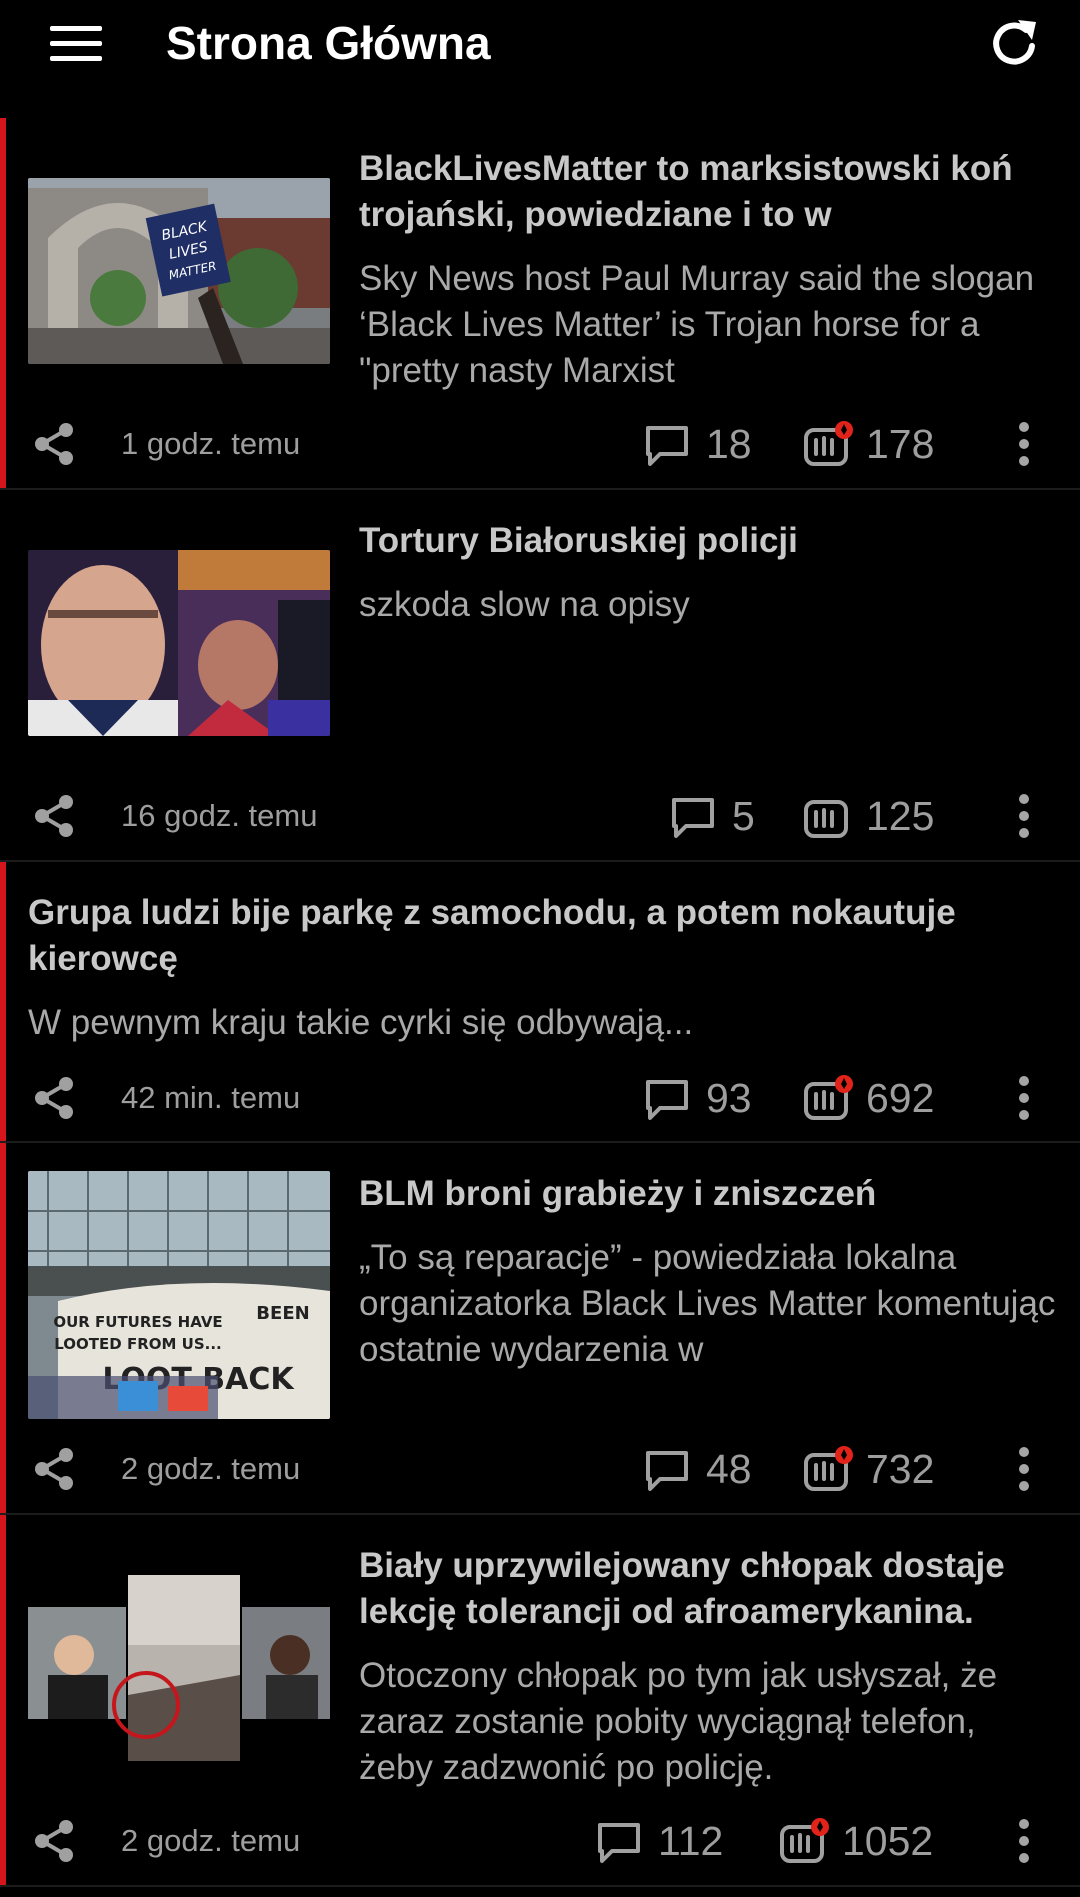 This screenshot has width=1080, height=1897. Describe the element at coordinates (211, 1097) in the screenshot. I see `article-time: 42 min. temu` at that location.